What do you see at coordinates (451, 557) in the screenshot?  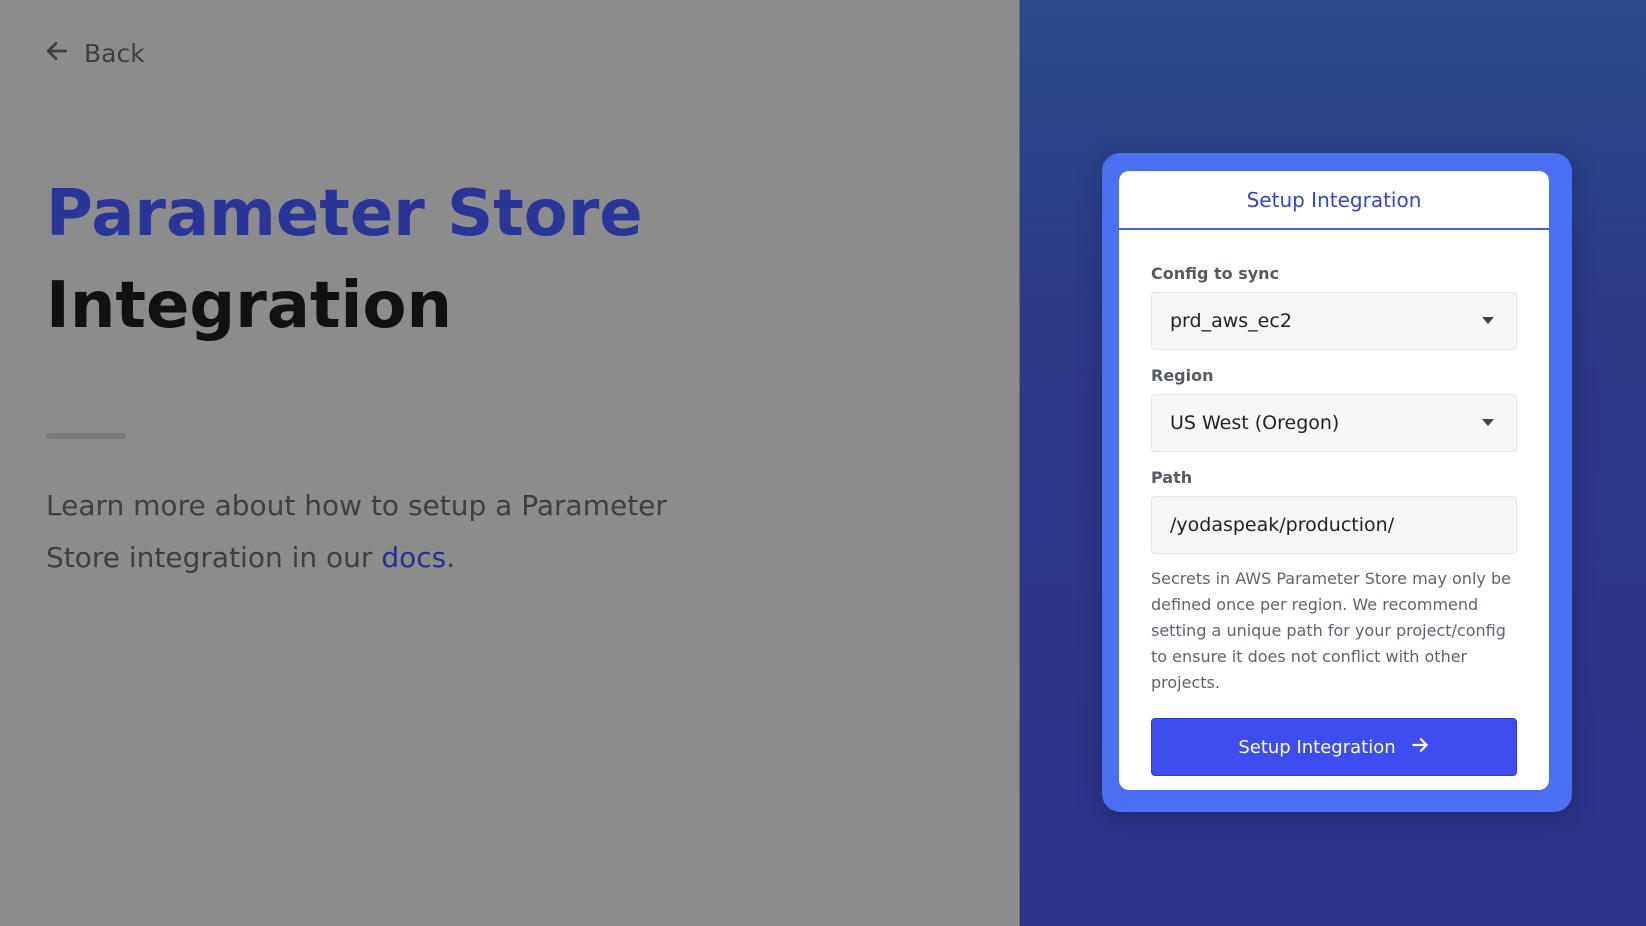 I see `learn-more-suffix: .` at bounding box center [451, 557].